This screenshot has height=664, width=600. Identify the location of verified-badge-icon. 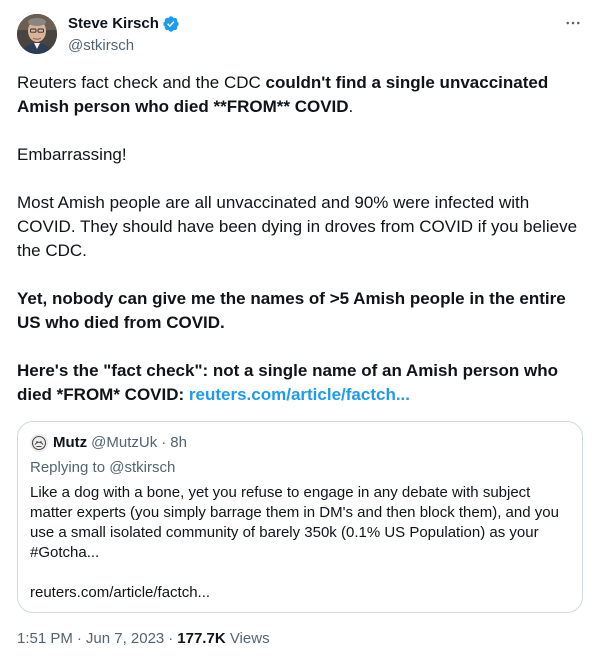
(171, 24).